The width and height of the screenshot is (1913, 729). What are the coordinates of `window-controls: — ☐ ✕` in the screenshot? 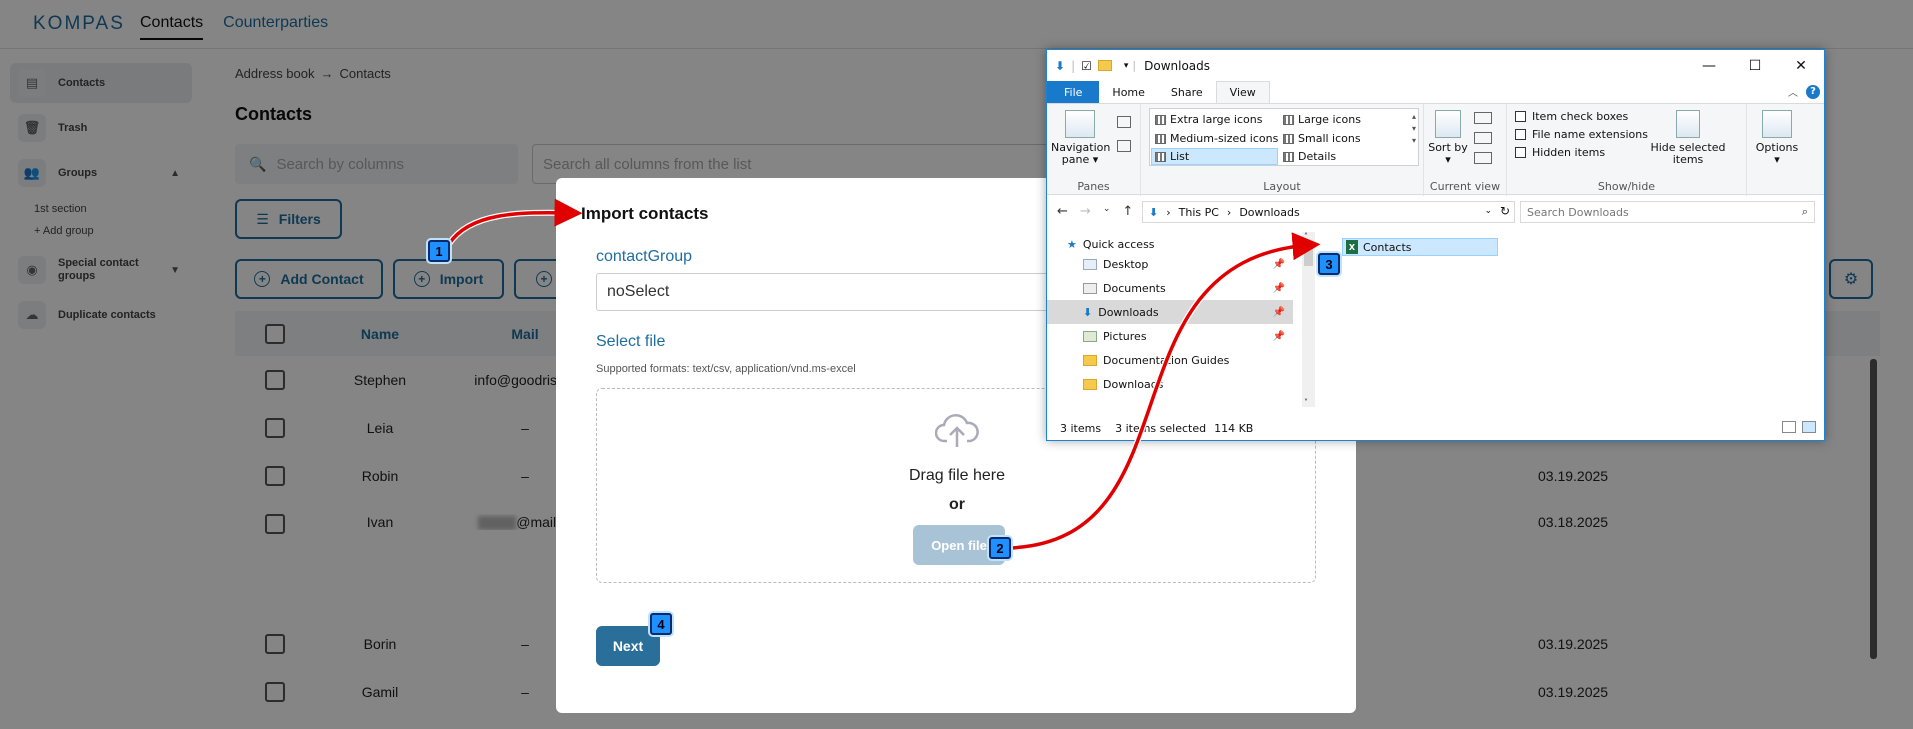 It's located at (1755, 65).